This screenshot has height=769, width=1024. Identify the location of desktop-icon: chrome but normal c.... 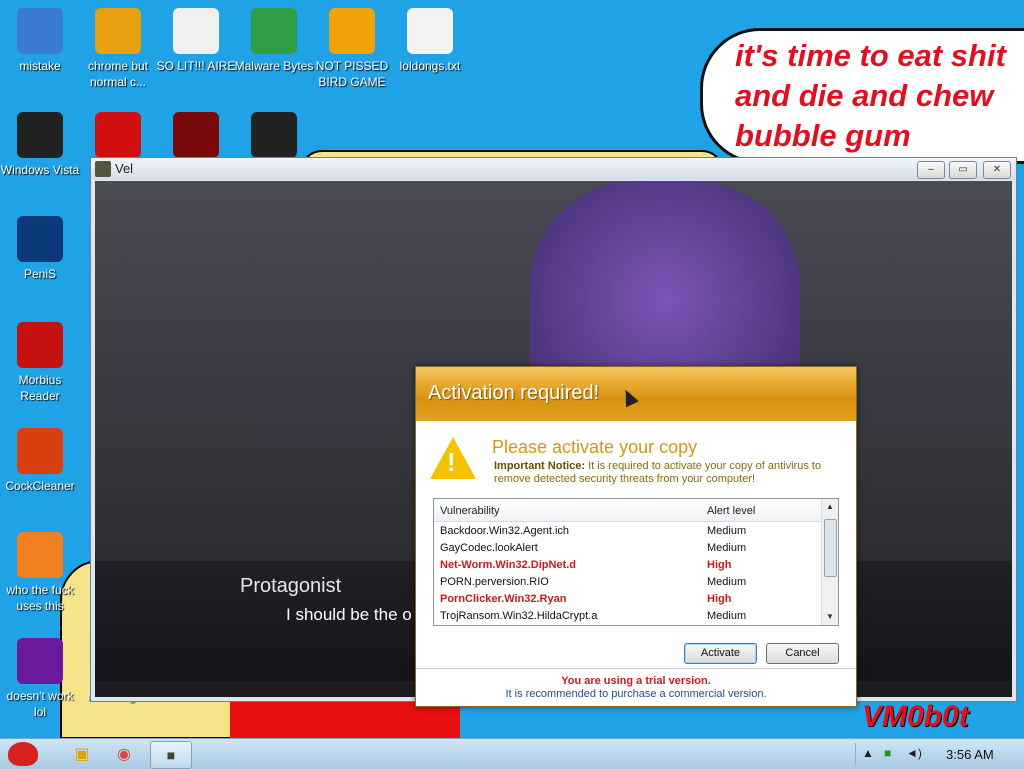
(118, 49).